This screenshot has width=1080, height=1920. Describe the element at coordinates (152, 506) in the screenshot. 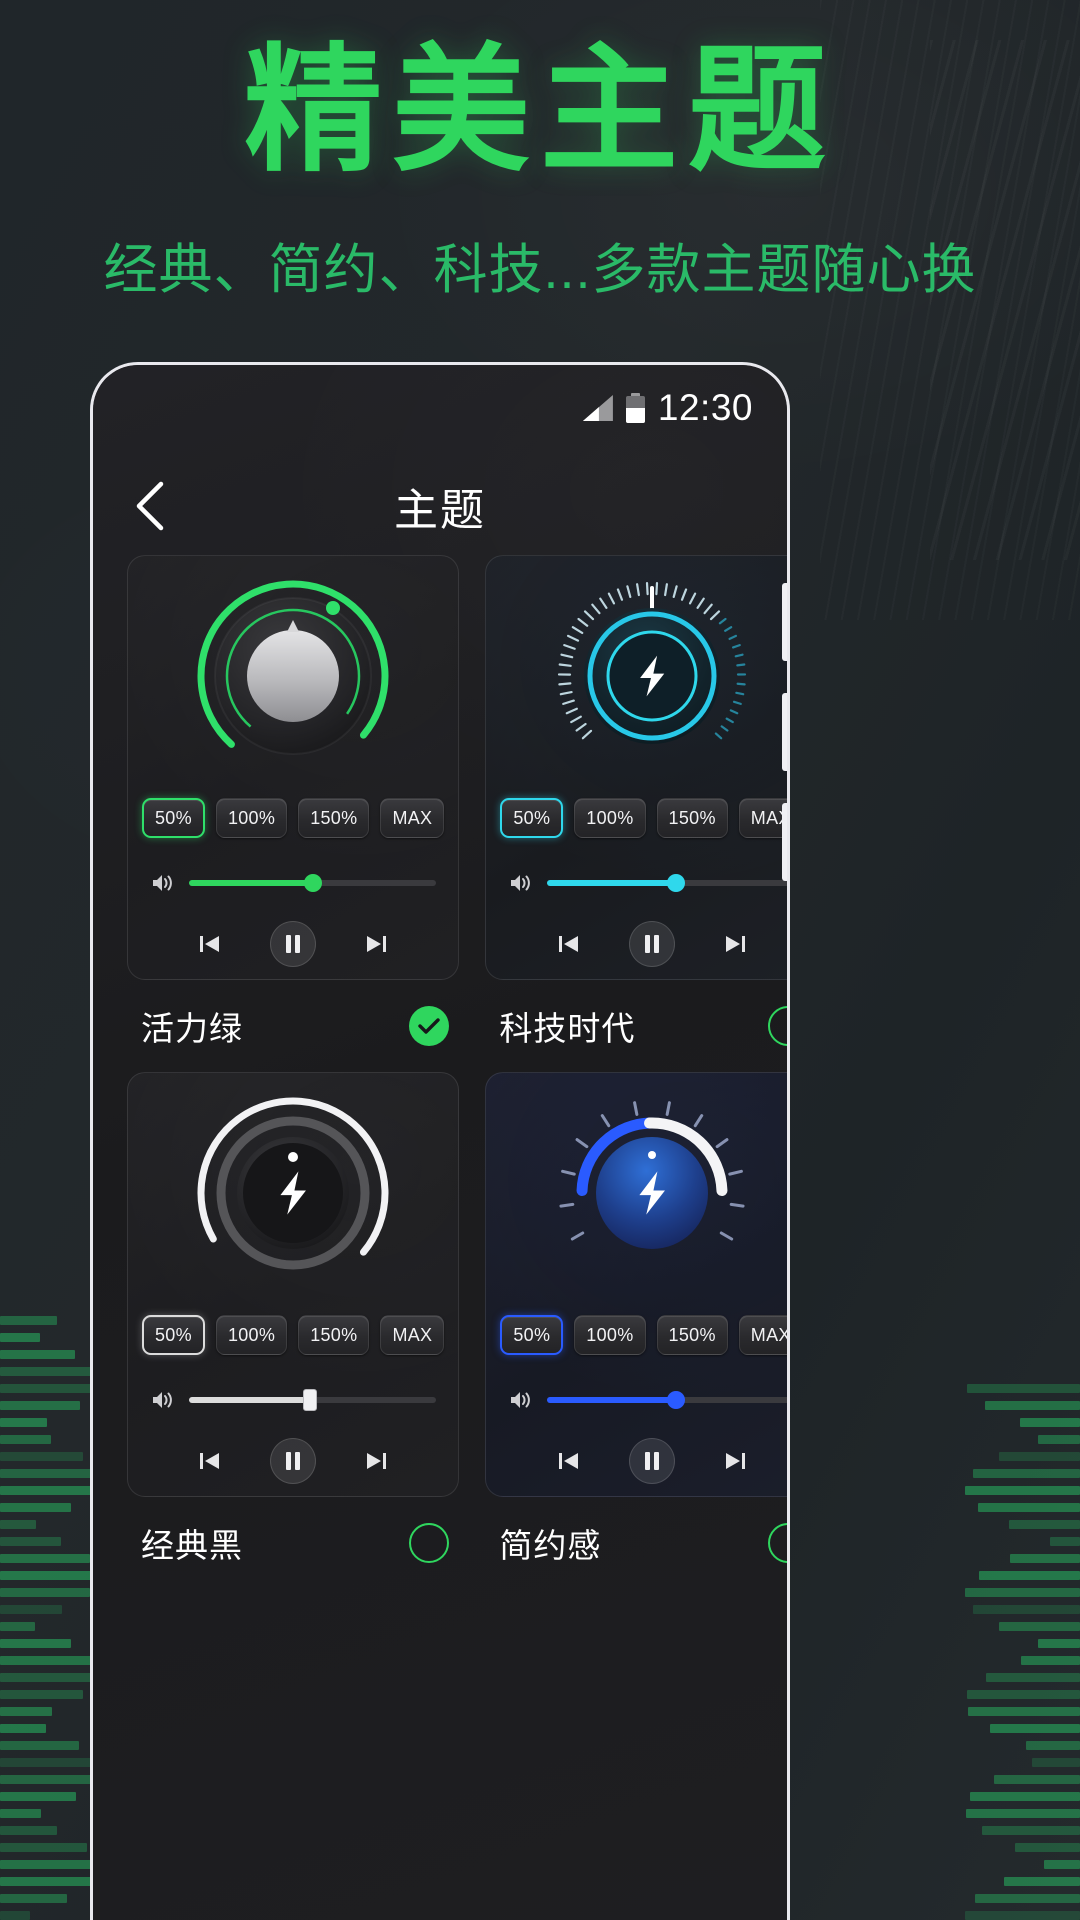

I see `chevron-left-icon` at that location.